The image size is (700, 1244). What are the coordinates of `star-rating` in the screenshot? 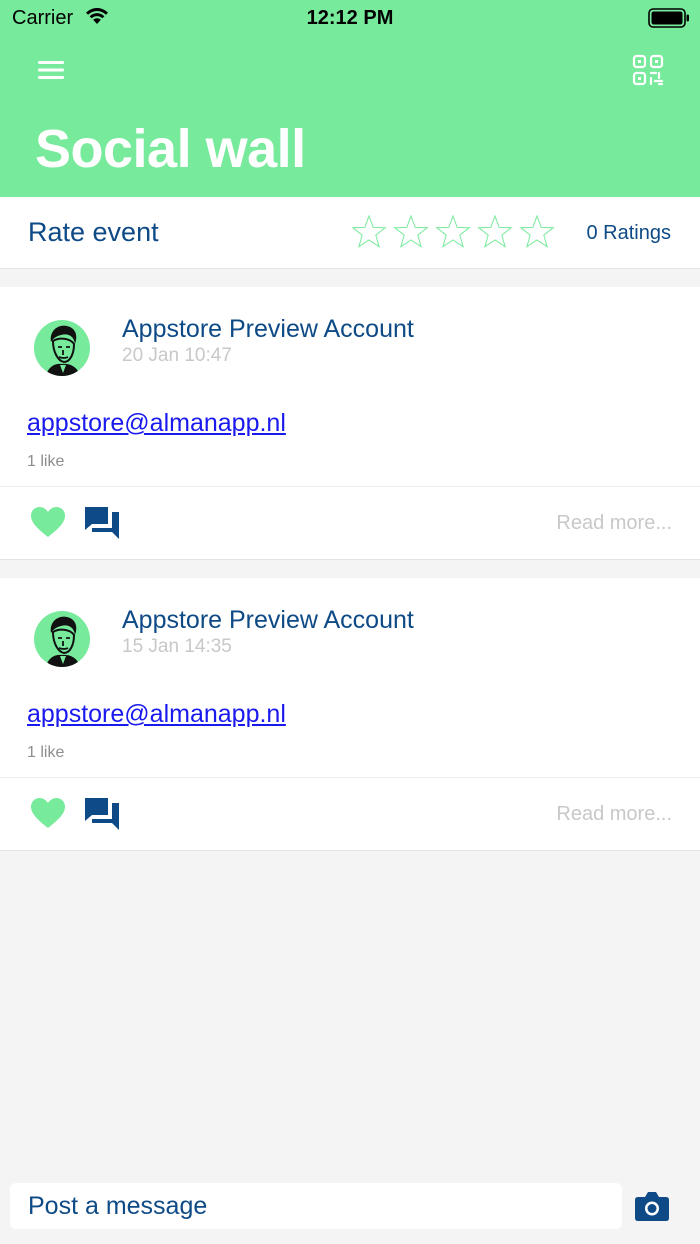 It's located at (453, 232).